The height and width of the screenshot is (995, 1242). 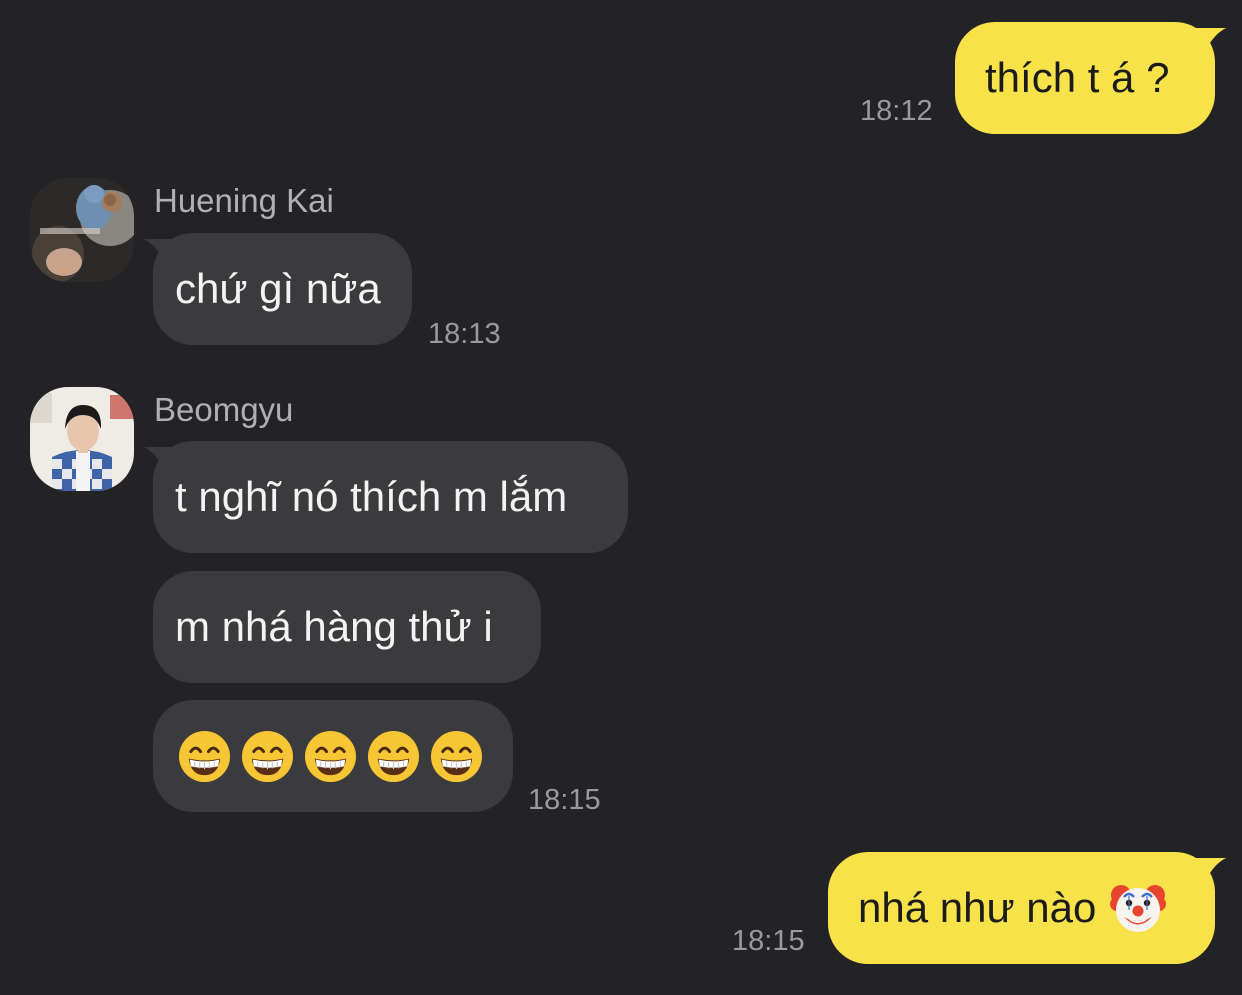 What do you see at coordinates (1077, 77) in the screenshot?
I see `message-text: thích t á ?` at bounding box center [1077, 77].